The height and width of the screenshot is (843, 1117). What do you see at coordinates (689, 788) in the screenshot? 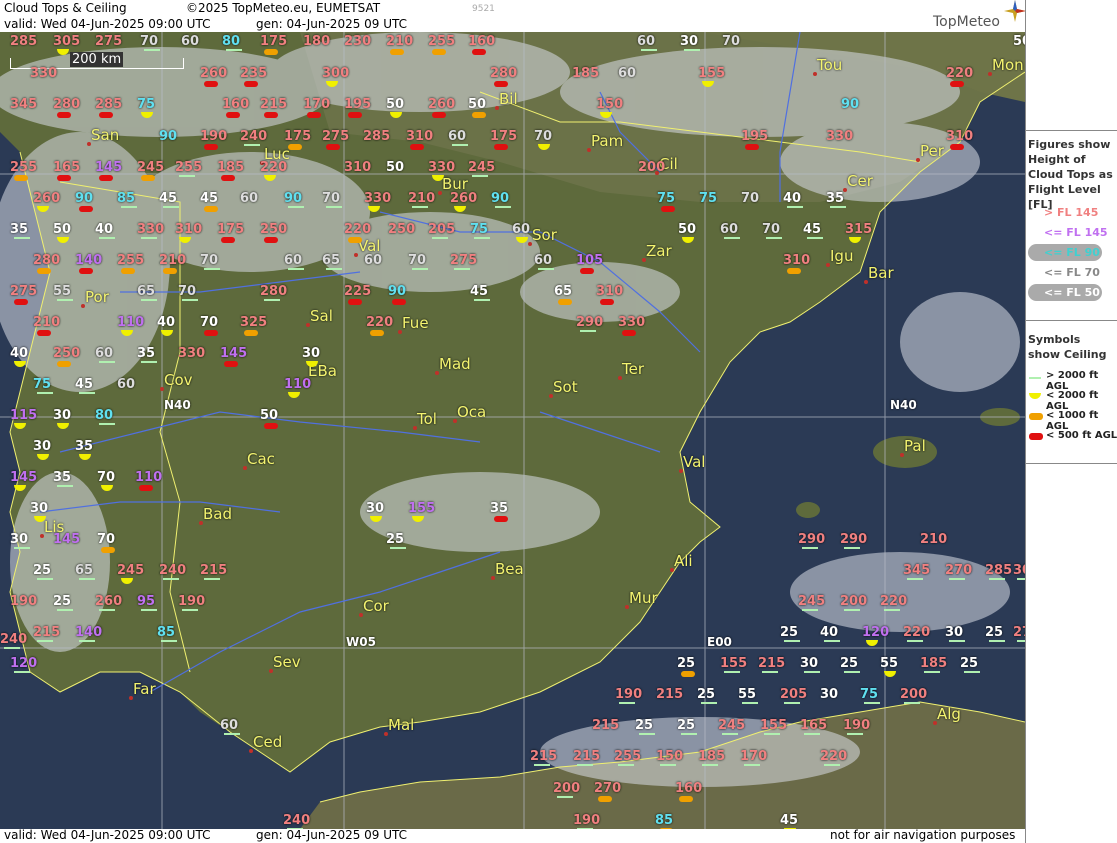
I see `cloud-top-value: 160` at bounding box center [689, 788].